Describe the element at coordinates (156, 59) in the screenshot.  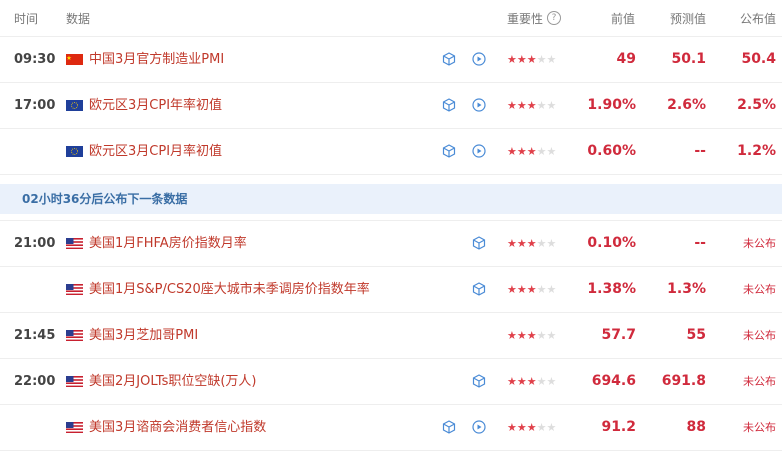
I see `row-name: 中国3月官方制造业PMI` at that location.